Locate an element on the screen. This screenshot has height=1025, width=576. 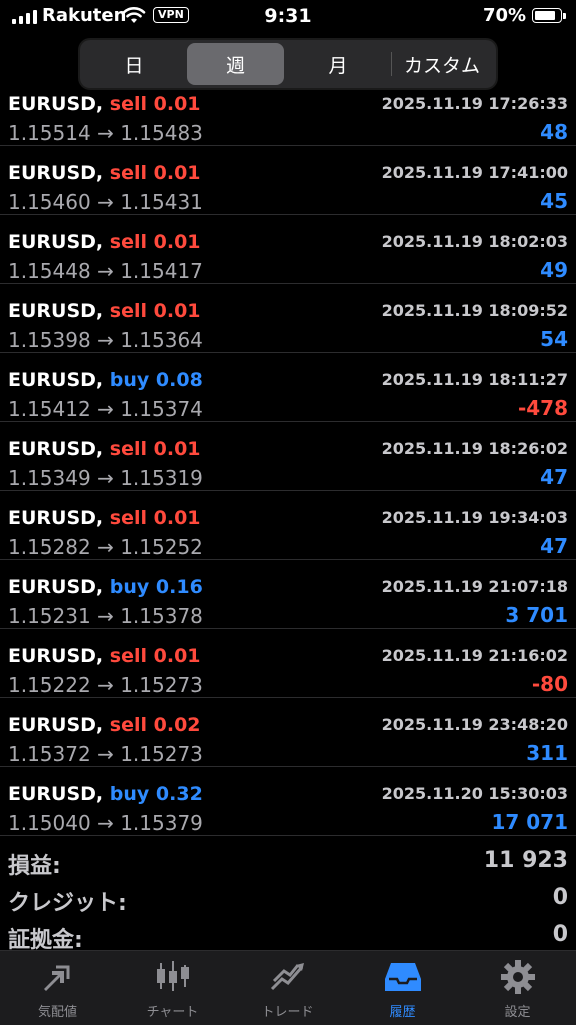
battery-percent: 70% is located at coordinates (505, 15).